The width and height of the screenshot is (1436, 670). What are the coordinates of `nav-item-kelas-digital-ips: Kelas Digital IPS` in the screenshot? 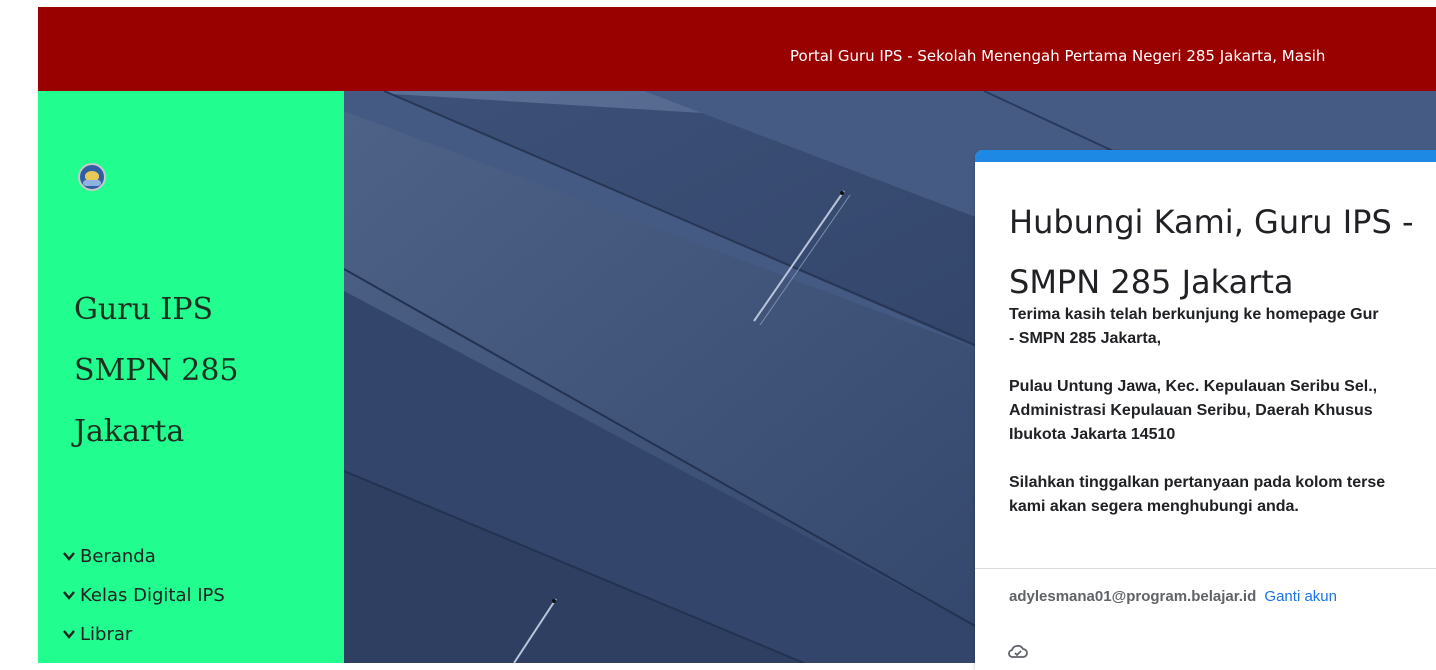 It's located at (143, 595).